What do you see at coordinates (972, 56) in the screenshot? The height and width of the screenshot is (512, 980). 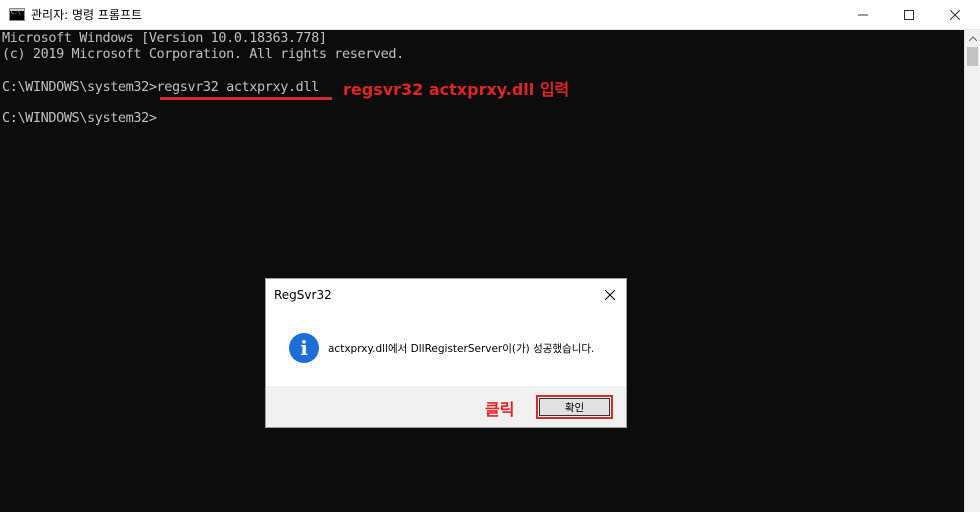 I see `scroll-thumb` at bounding box center [972, 56].